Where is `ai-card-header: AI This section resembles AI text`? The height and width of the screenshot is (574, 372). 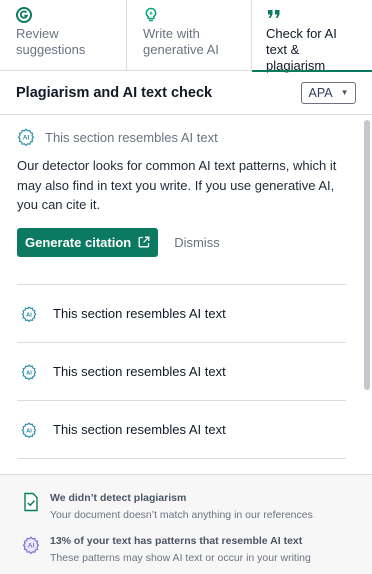
ai-card-header: AI This section resembles AI text is located at coordinates (186, 137).